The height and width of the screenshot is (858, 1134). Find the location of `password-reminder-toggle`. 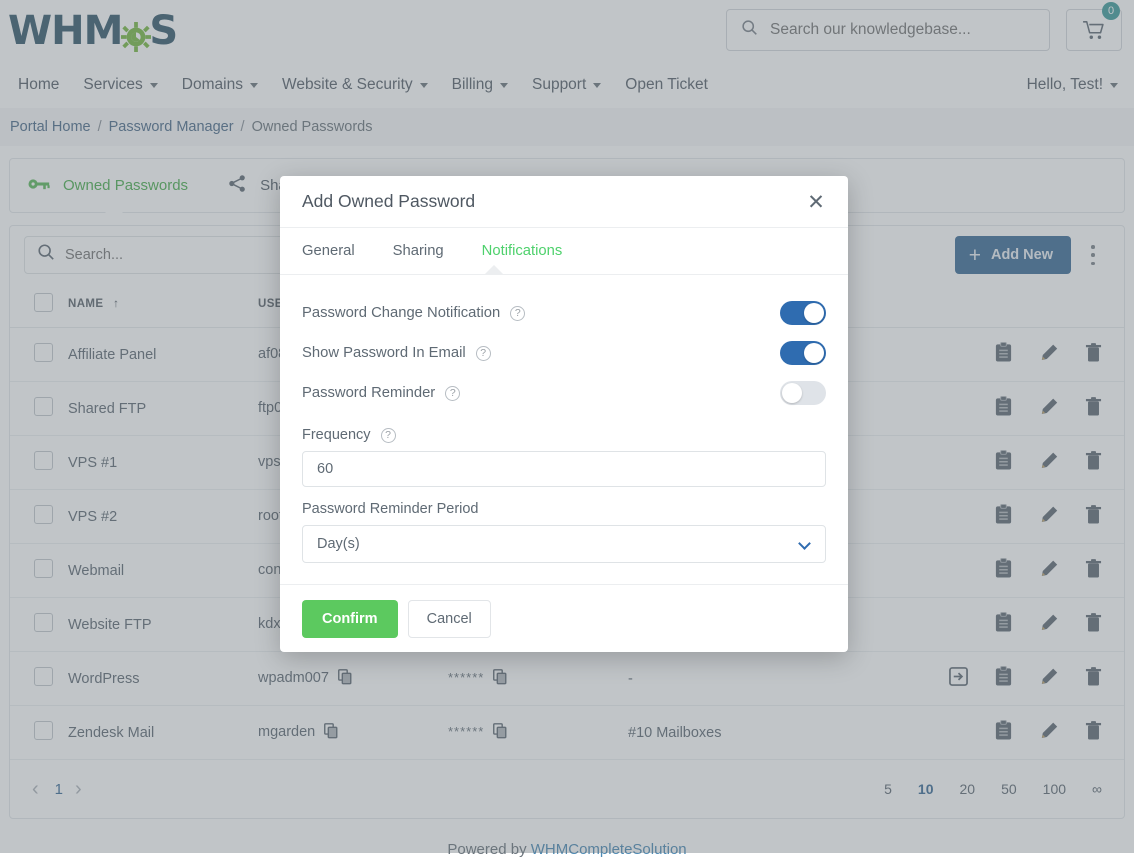

password-reminder-toggle is located at coordinates (803, 393).